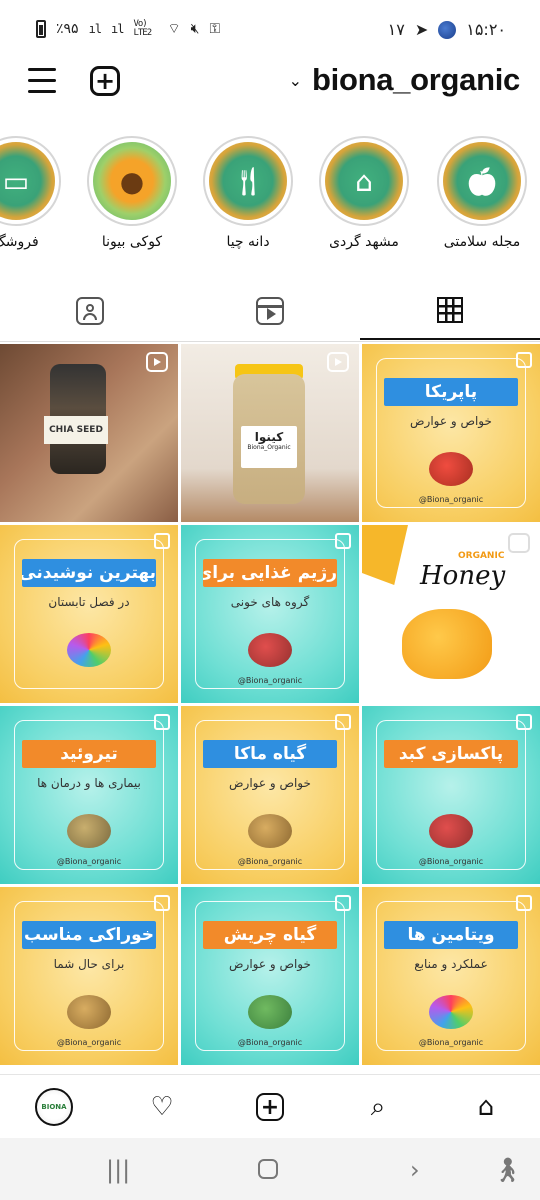  I want to click on avatar: BIONA, so click(54, 1107).